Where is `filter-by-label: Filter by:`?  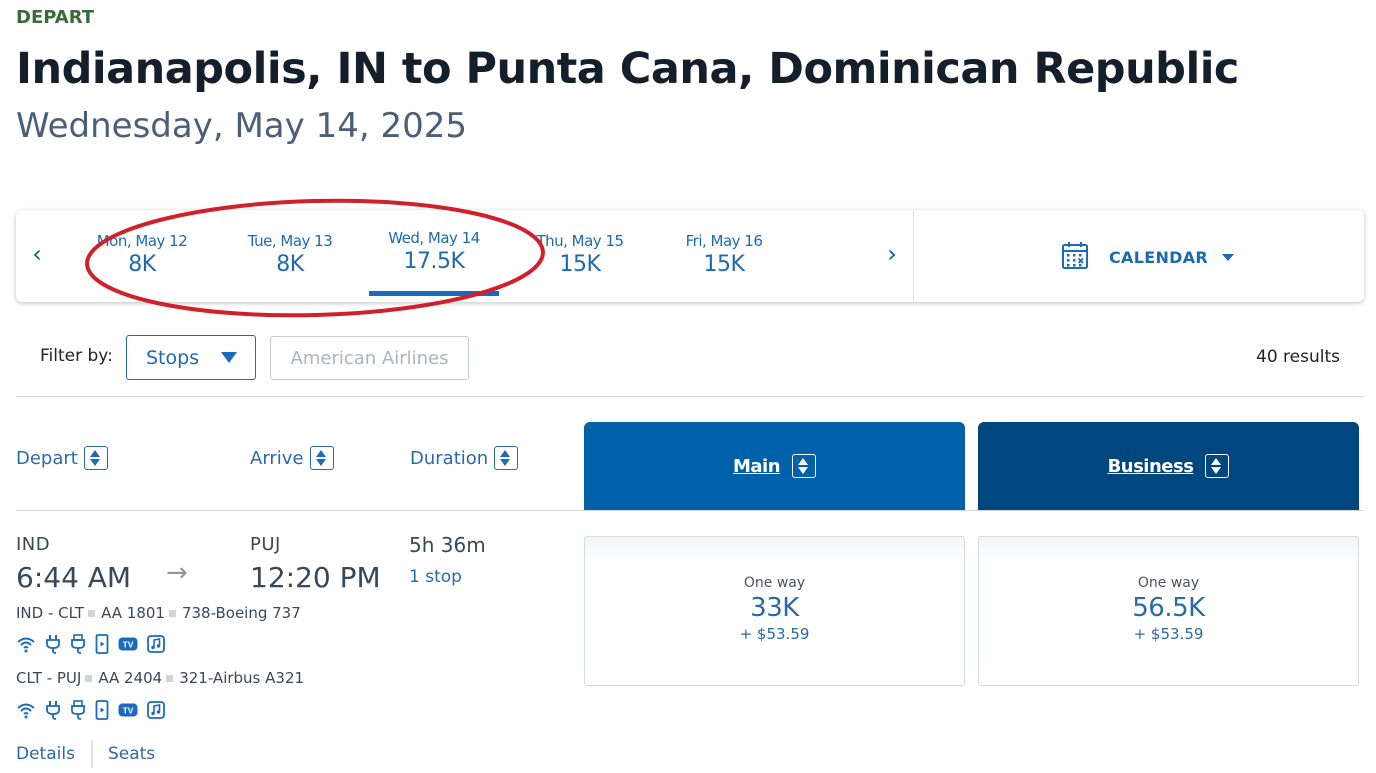
filter-by-label: Filter by: is located at coordinates (76, 356).